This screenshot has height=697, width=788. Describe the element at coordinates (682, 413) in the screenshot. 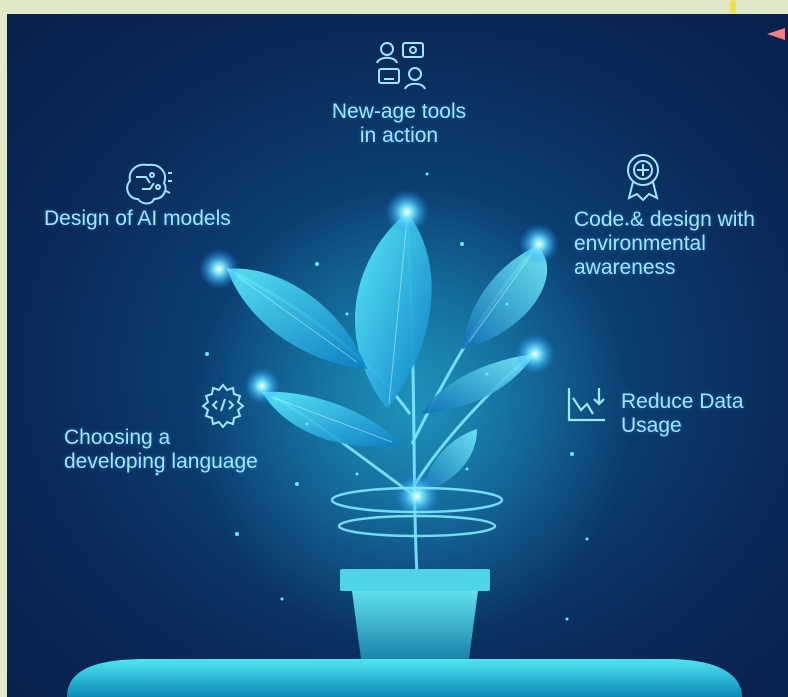

I see `label-reduce-data: Reduce Data Usage` at that location.